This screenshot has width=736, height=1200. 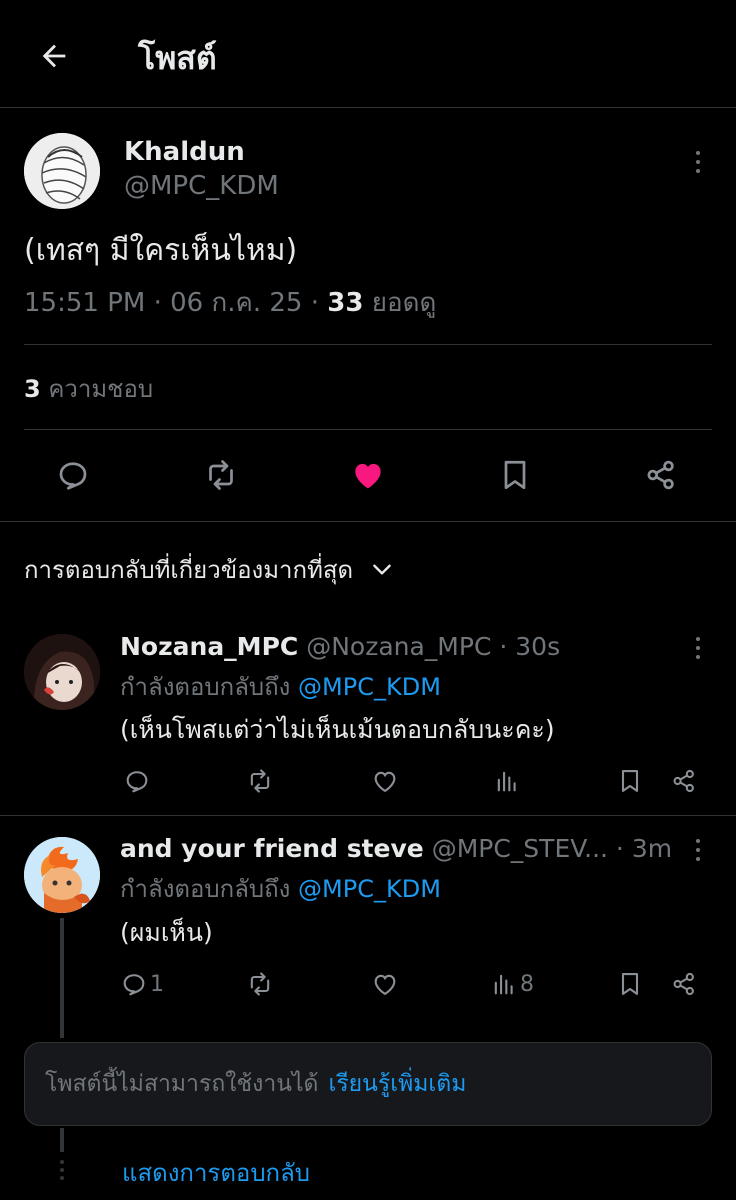 What do you see at coordinates (652, 848) in the screenshot?
I see `reply-time: 3m` at bounding box center [652, 848].